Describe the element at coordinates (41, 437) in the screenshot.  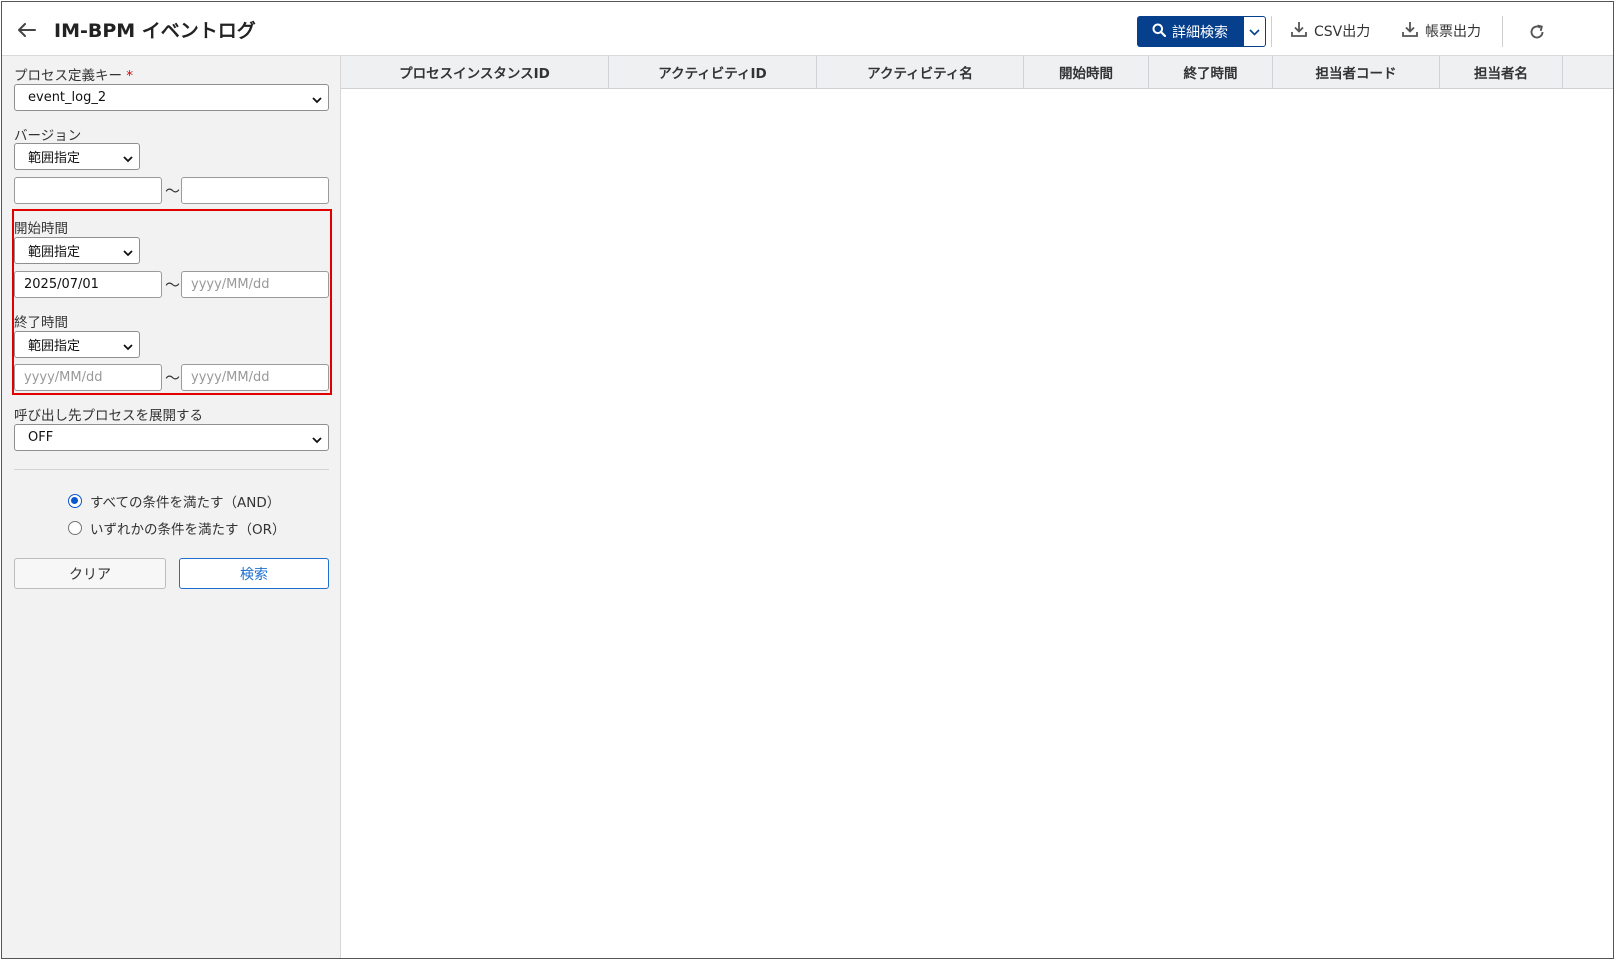
I see `expand-calls-value: OFF` at that location.